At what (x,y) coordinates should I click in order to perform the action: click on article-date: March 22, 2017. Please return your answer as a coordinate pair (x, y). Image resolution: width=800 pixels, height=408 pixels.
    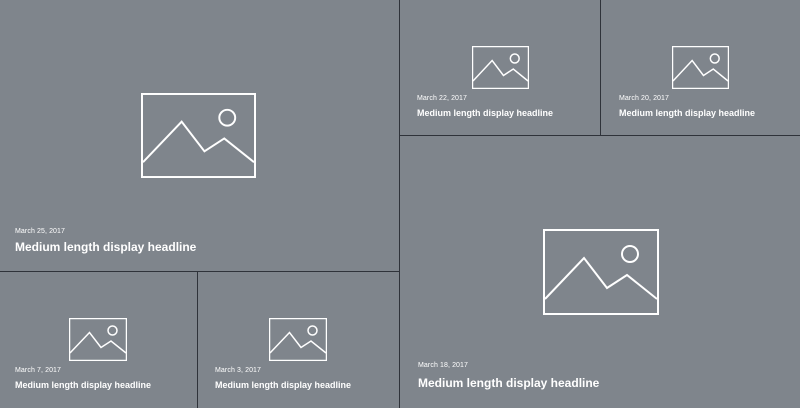
    Looking at the image, I should click on (442, 98).